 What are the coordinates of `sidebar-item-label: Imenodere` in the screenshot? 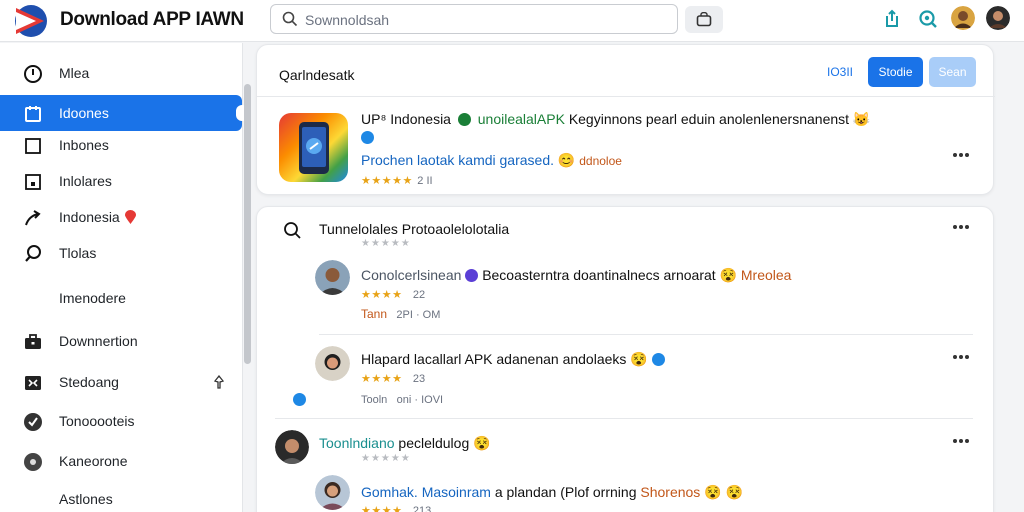 It's located at (92, 298).